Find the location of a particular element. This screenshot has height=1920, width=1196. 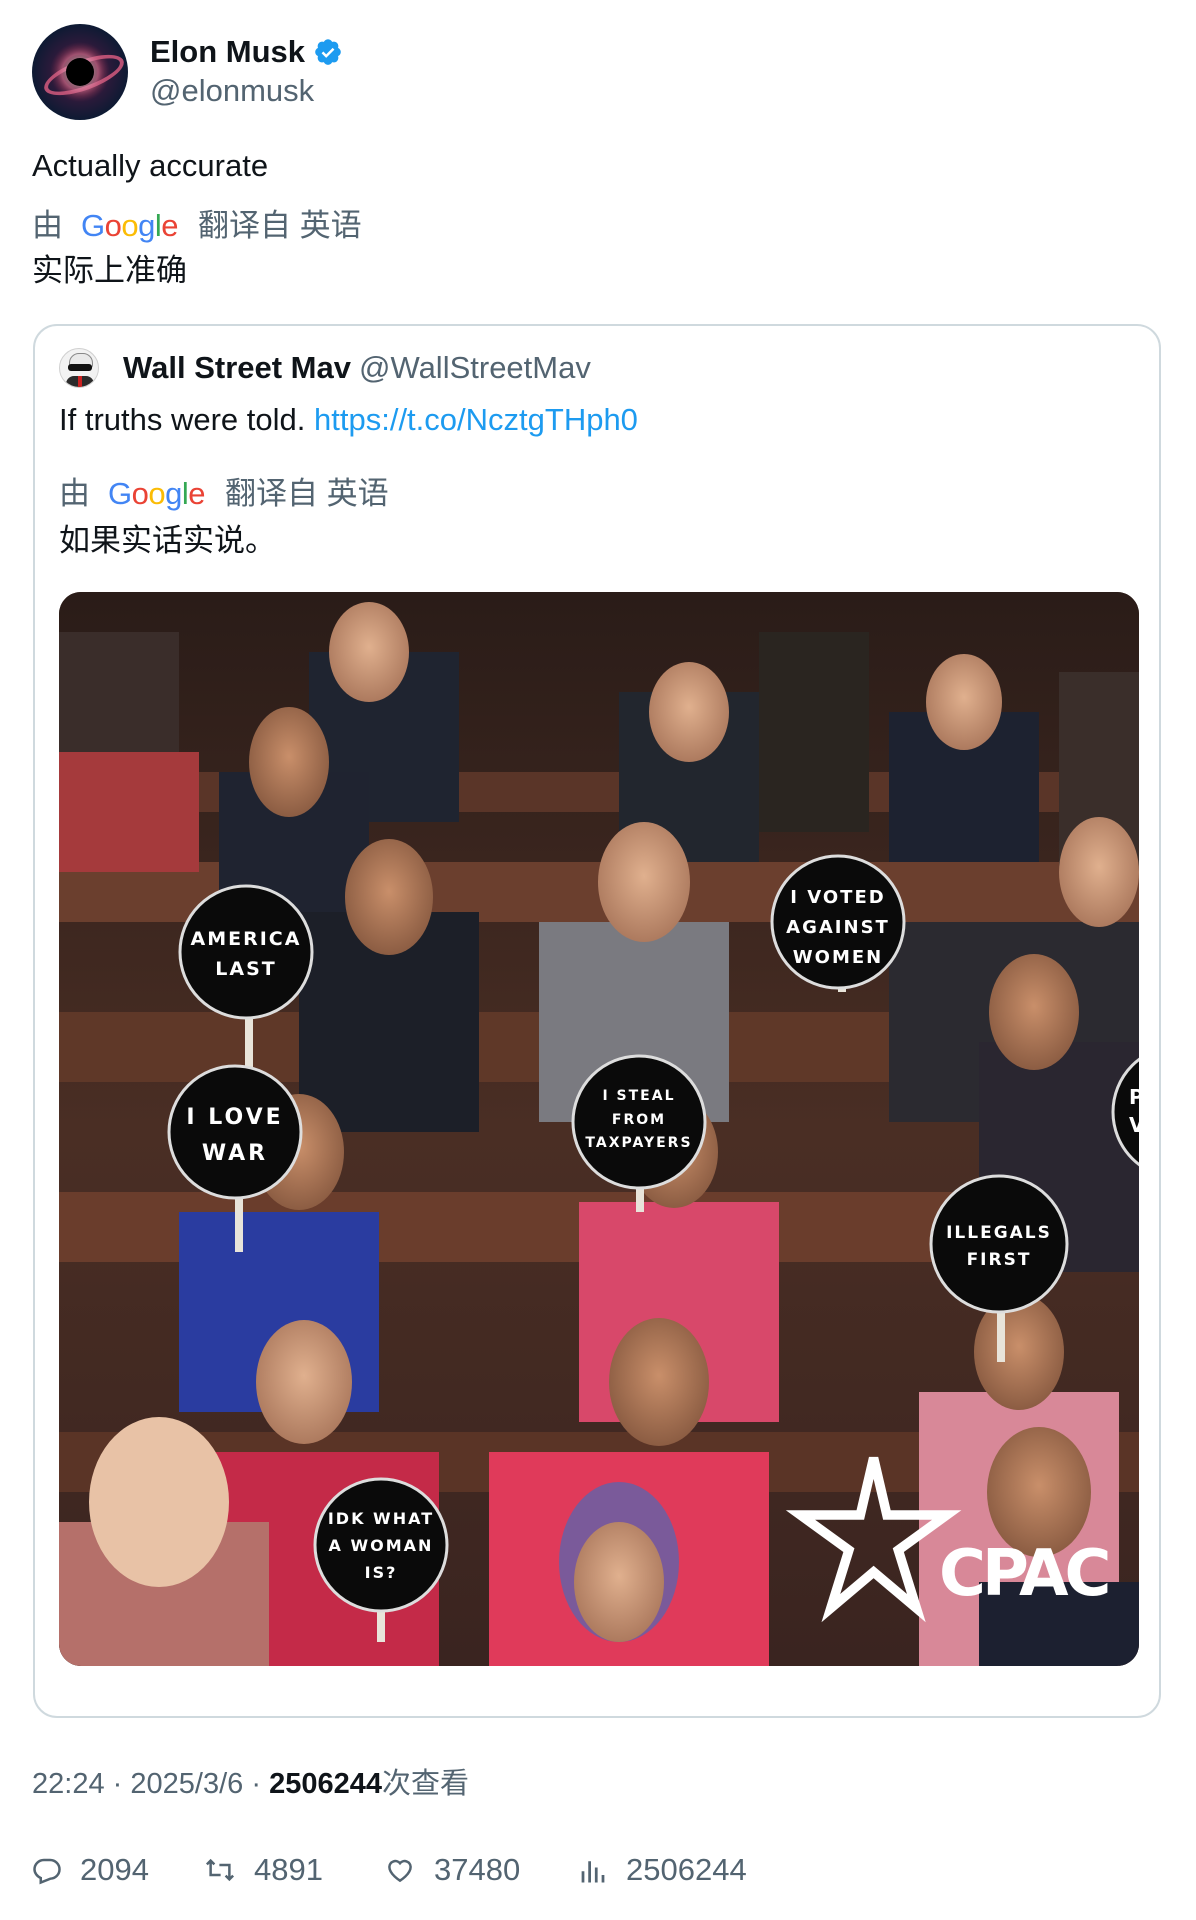

sign-i-steal-from-taxpayers: I STEAL FROM TAXPAYERS is located at coordinates (639, 1122).